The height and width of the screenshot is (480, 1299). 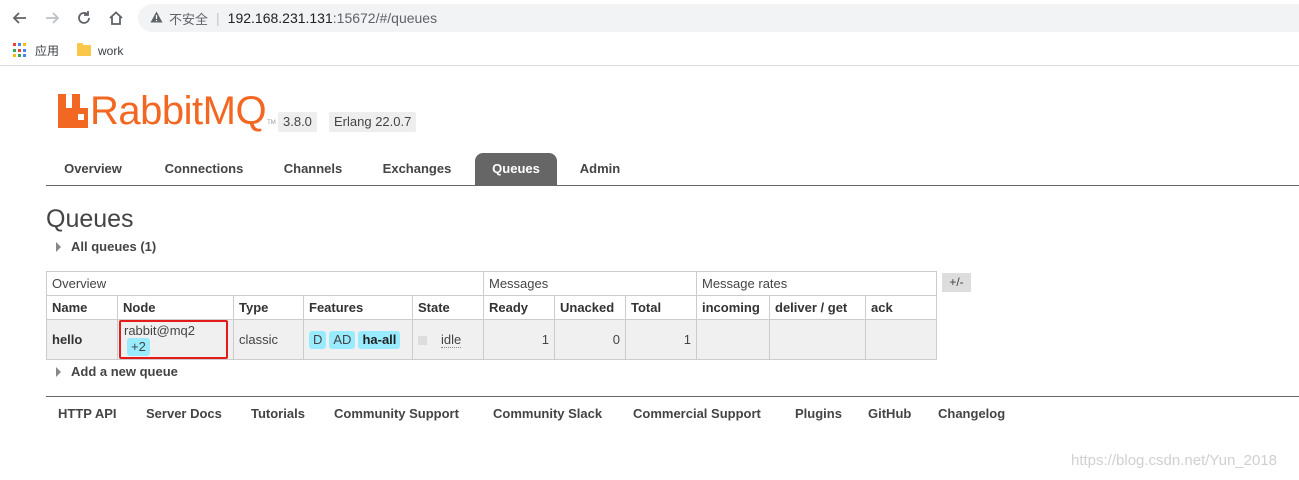 What do you see at coordinates (733, 307) in the screenshot?
I see `col-incoming: incoming` at bounding box center [733, 307].